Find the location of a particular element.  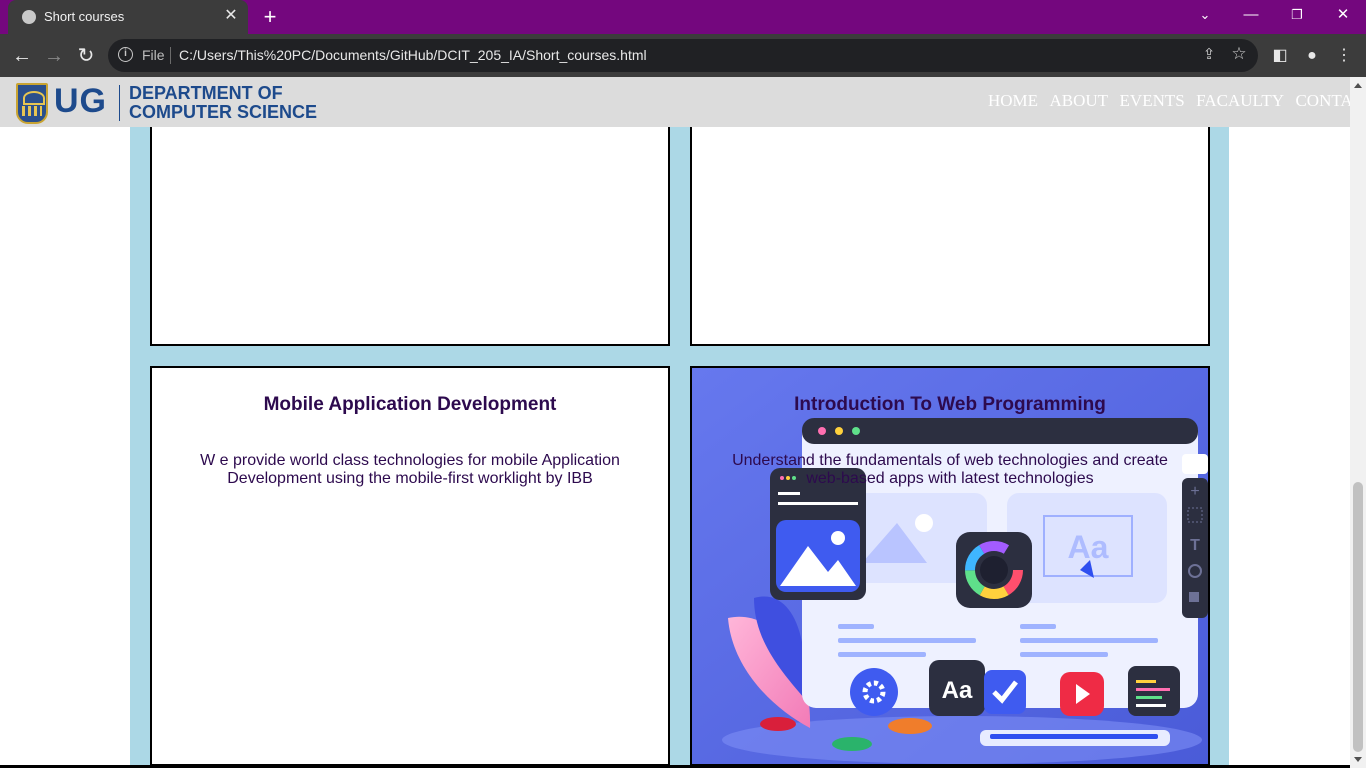

svg-text: T is located at coordinates (1195, 545).